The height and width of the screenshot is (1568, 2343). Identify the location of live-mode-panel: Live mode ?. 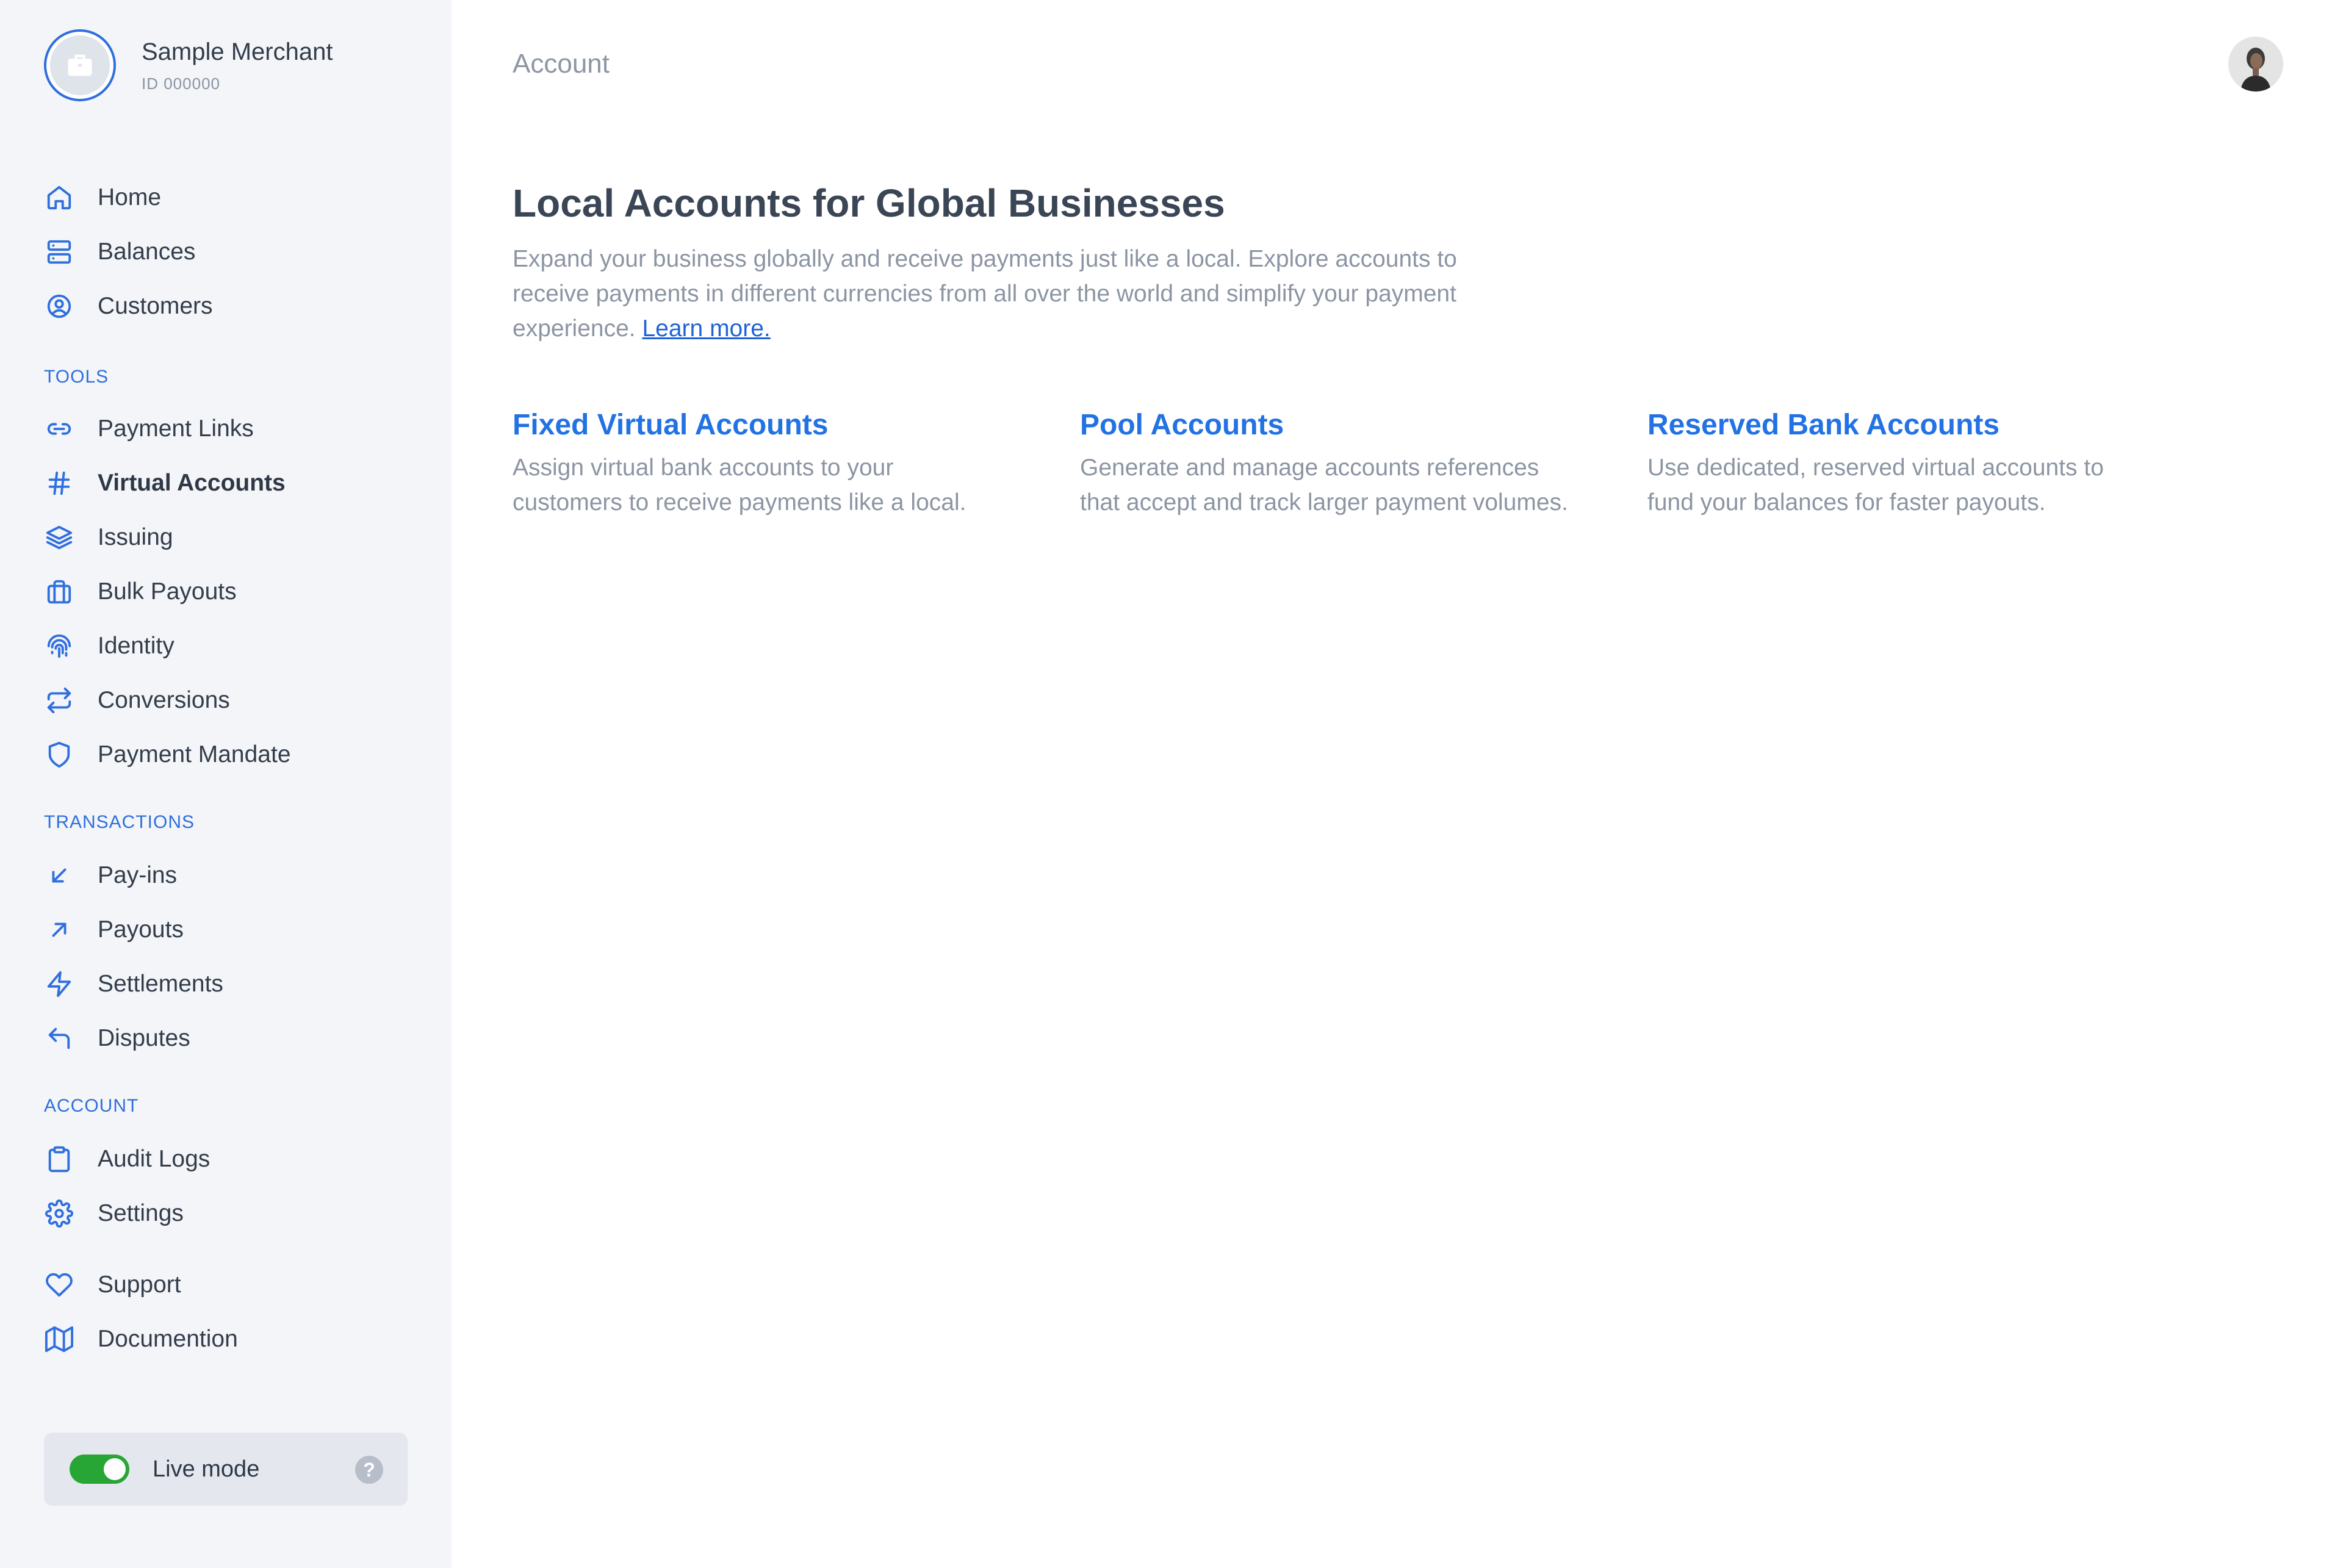
(226, 1470).